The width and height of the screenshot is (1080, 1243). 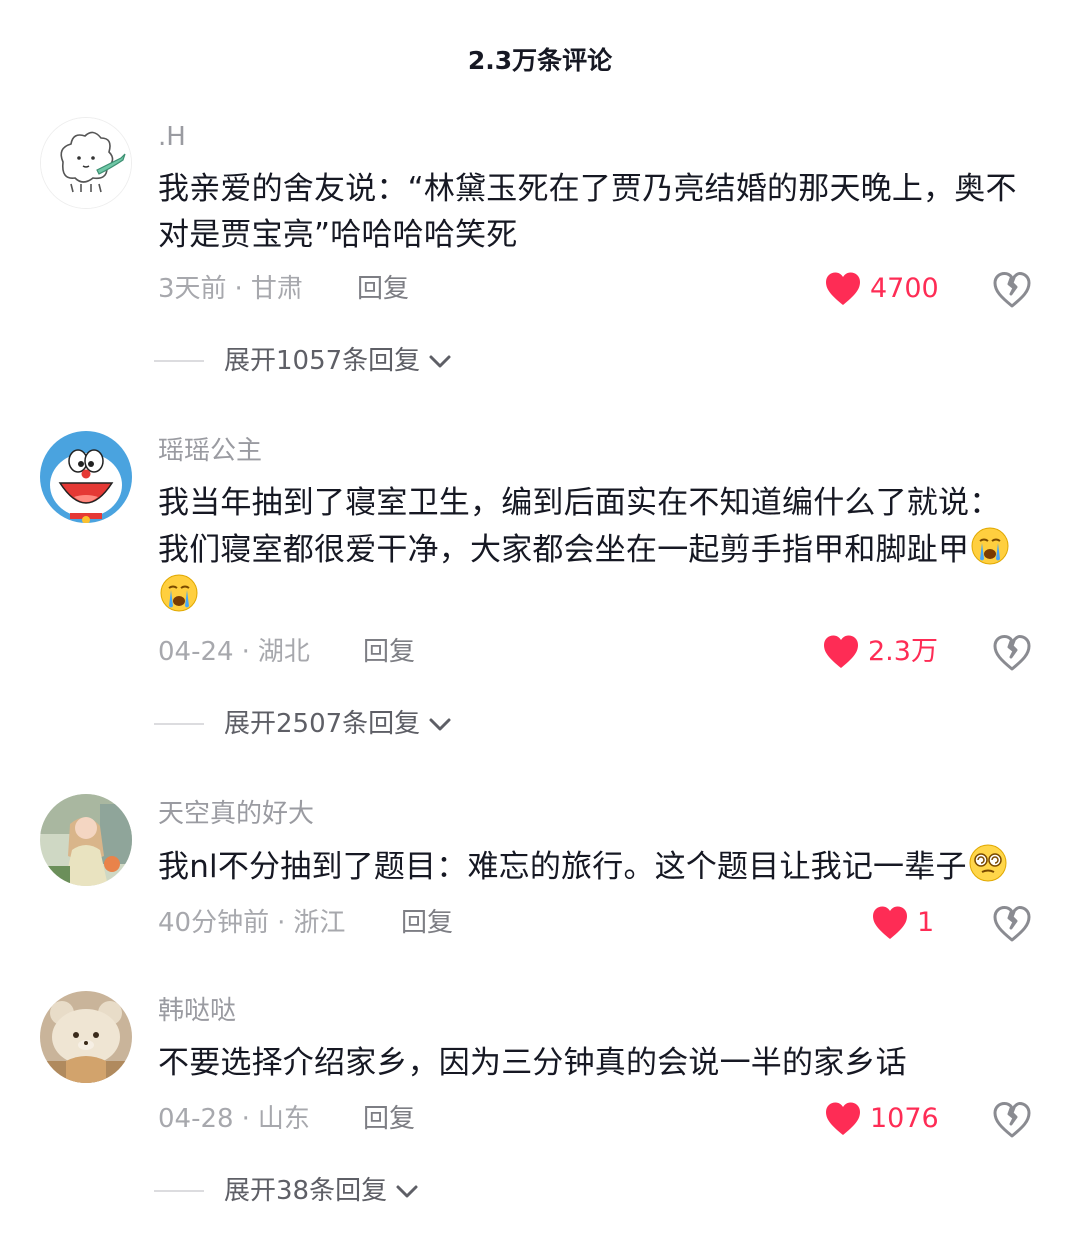 I want to click on comment-text: 我nl不分抽到了题目：难忘的旅行。这个题目让我记一辈子, so click(x=600, y=866).